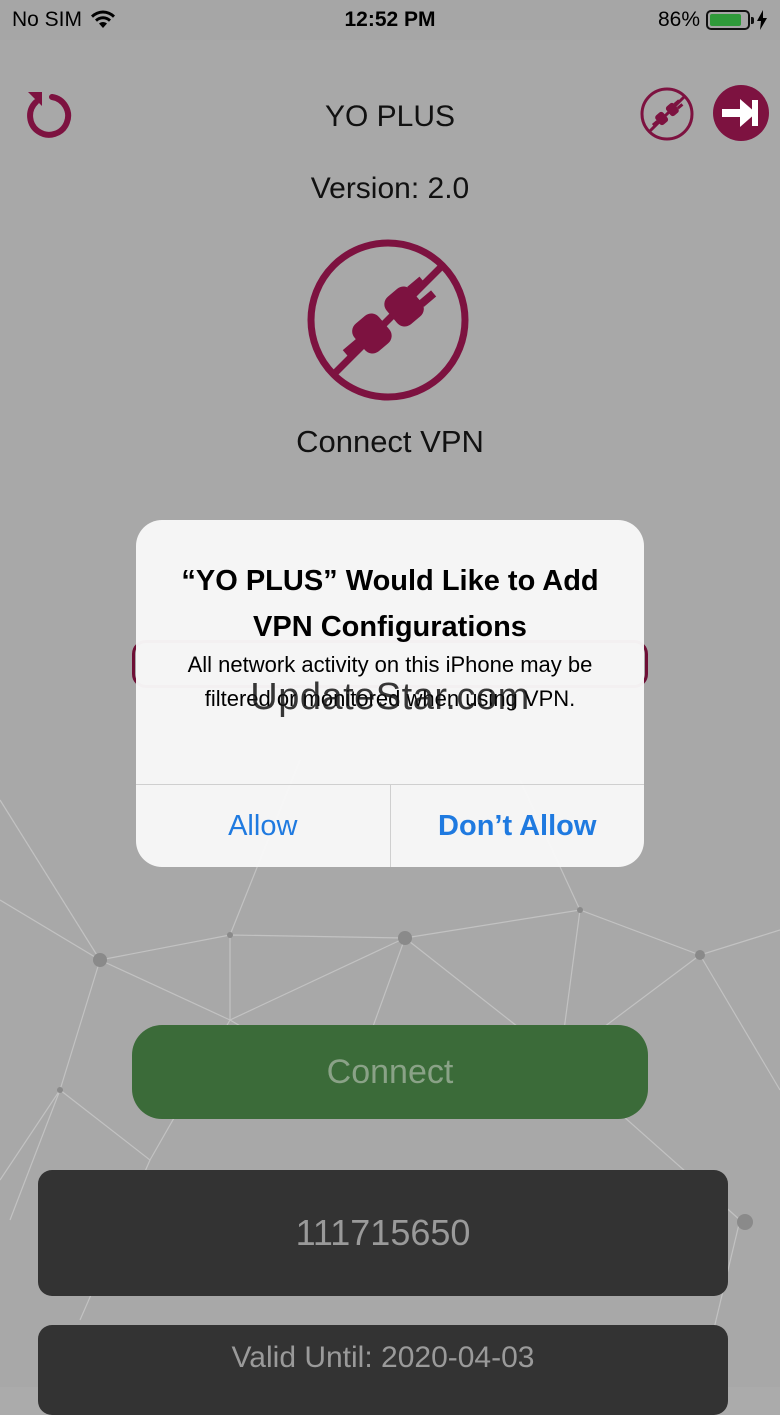  I want to click on valid-until-field: Valid Until: 2020-04-03, so click(383, 1370).